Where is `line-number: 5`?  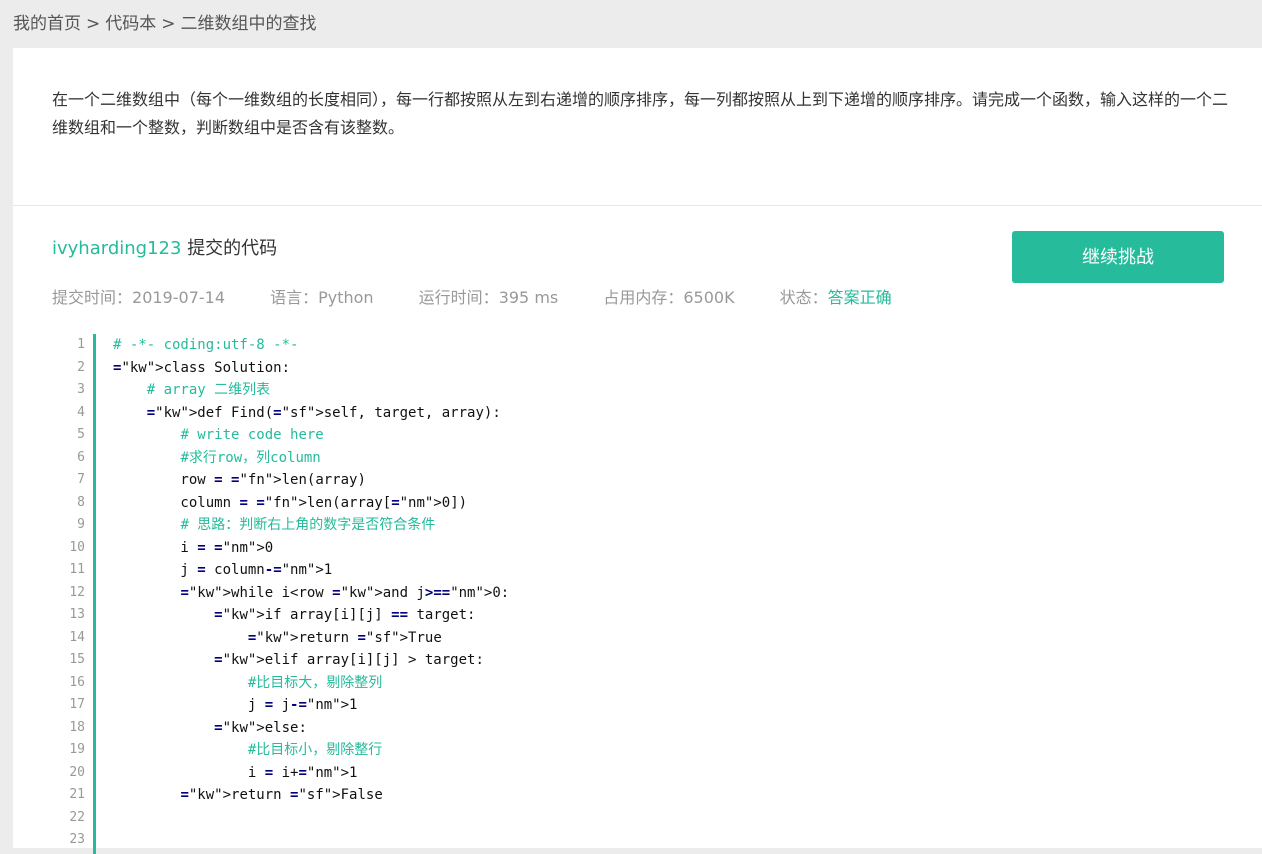
line-number: 5 is located at coordinates (81, 434).